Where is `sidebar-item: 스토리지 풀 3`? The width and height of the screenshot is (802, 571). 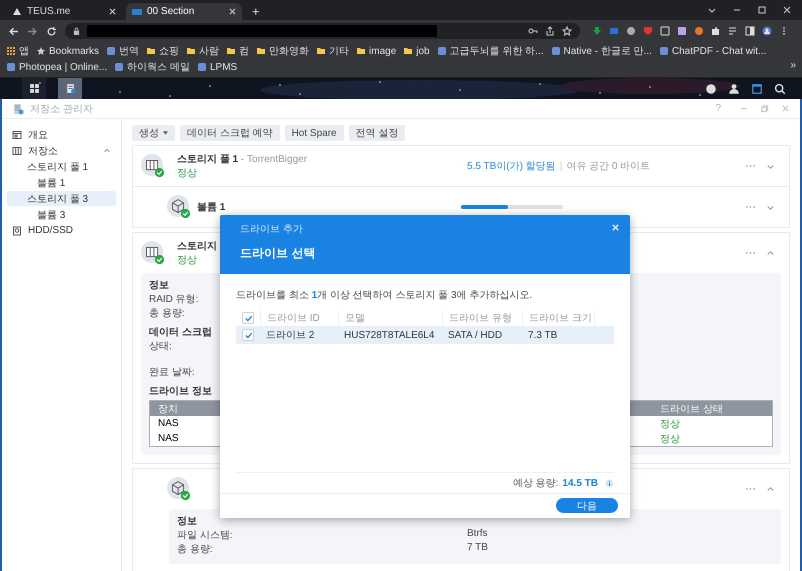
sidebar-item: 스토리지 풀 3 is located at coordinates (61, 198).